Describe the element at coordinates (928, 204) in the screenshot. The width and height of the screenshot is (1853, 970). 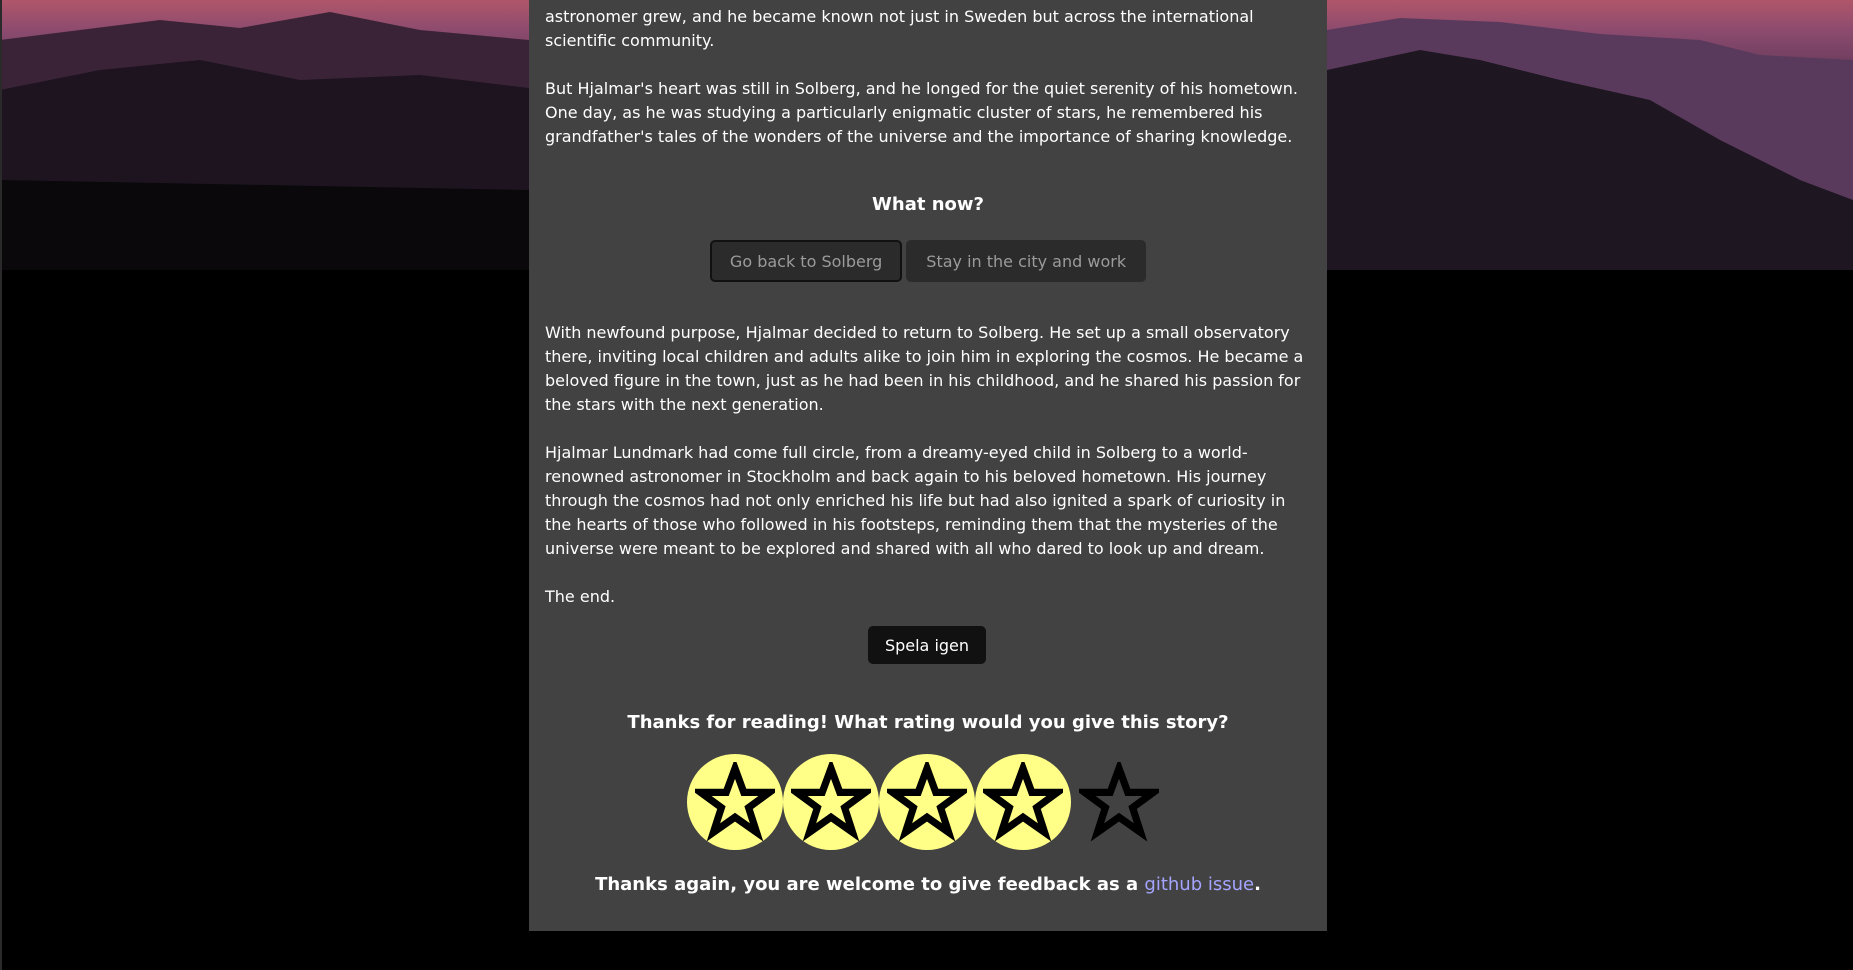
I see `choice-prompt: What now?` at that location.